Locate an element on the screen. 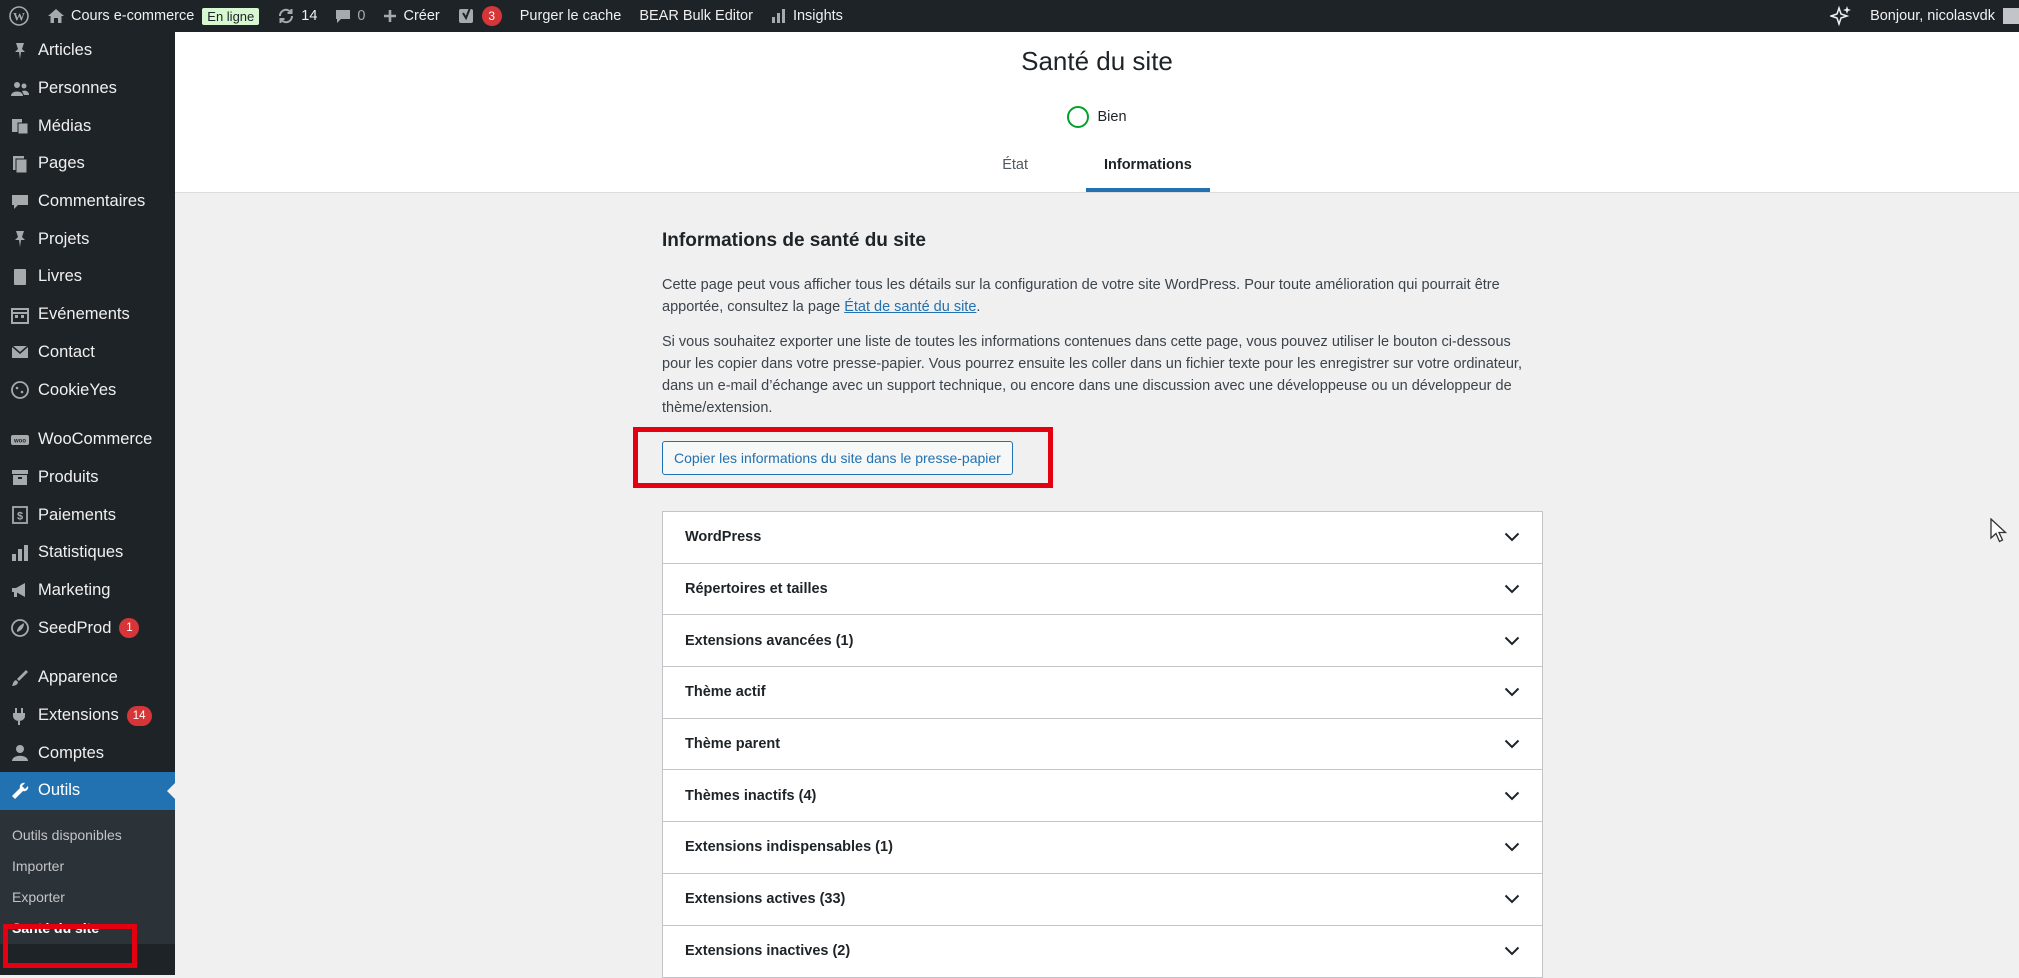  sidebar-item-produits: Produits is located at coordinates (87, 478).